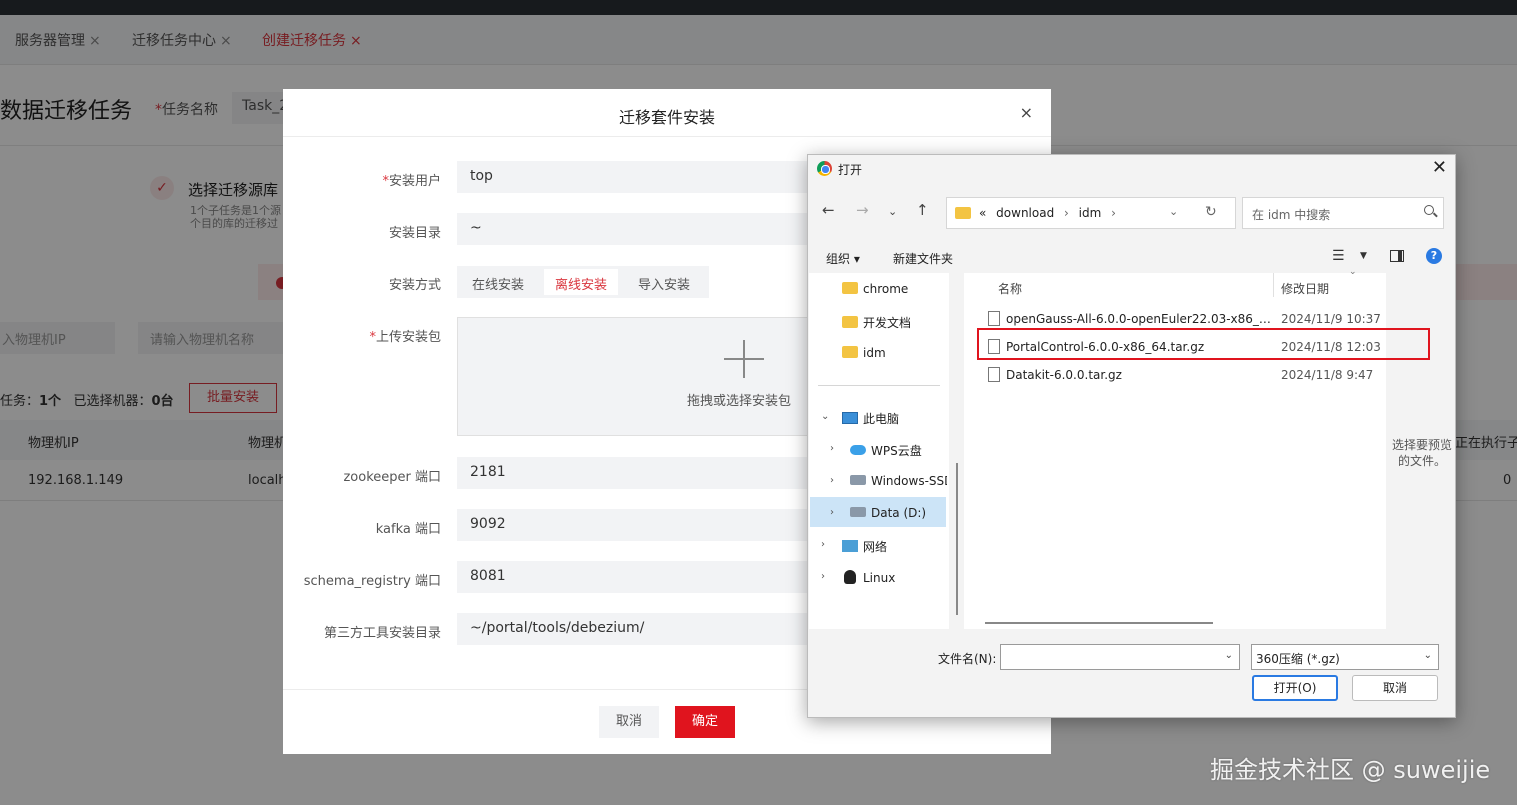 The image size is (1517, 805). Describe the element at coordinates (666, 117) in the screenshot. I see `modal-title: 迁移套件安装` at that location.